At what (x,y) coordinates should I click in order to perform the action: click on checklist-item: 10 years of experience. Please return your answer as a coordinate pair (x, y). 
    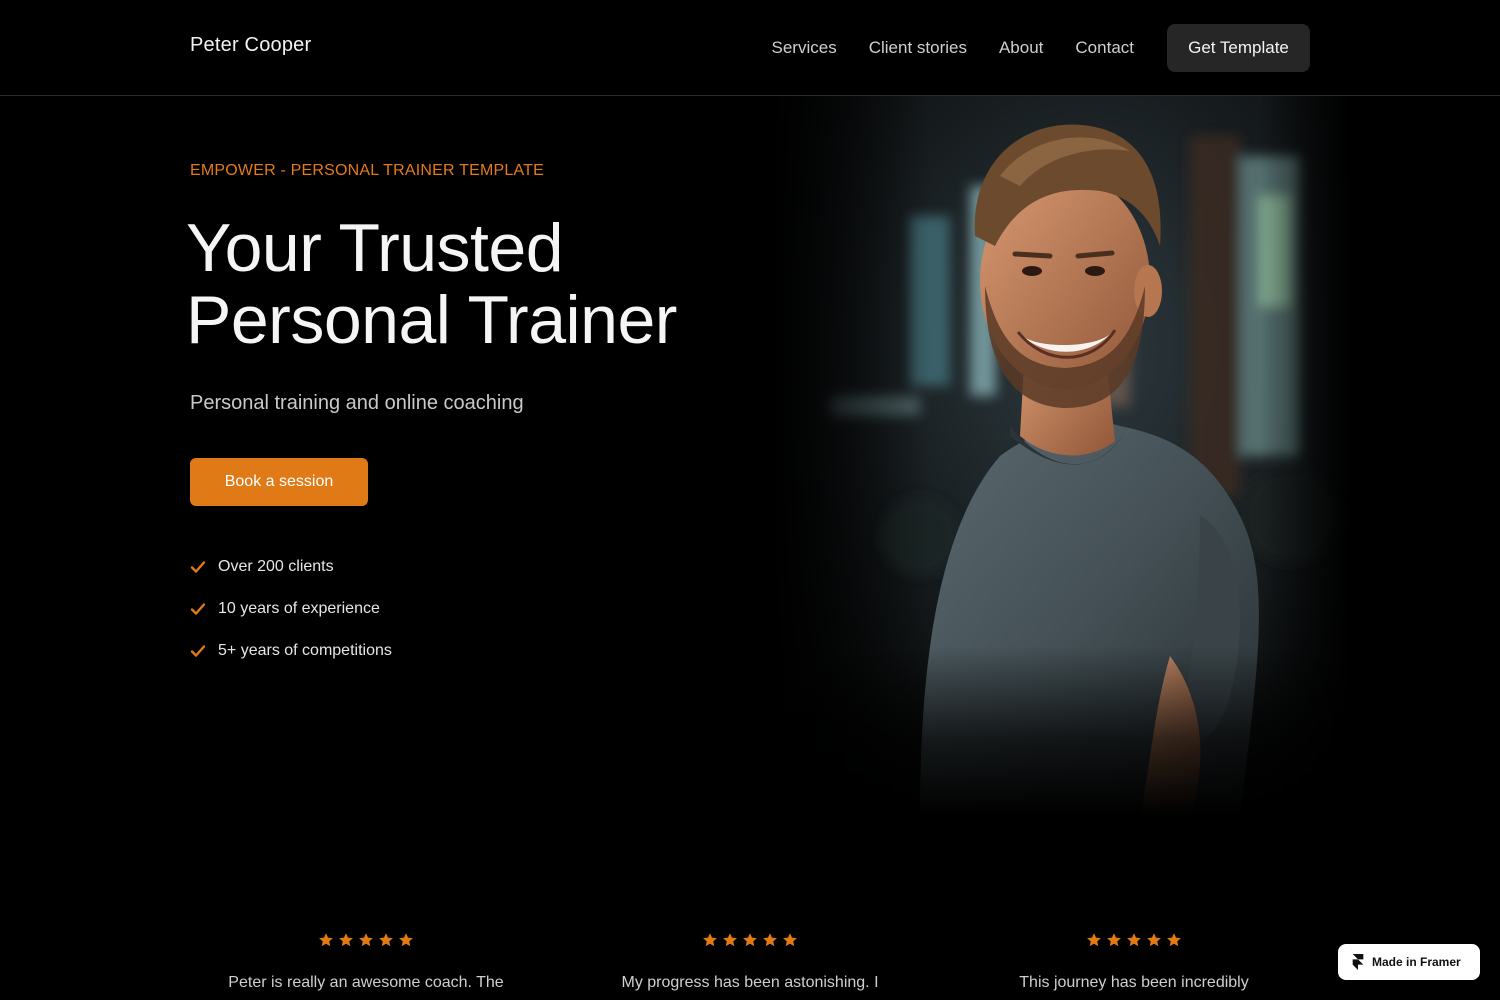
    Looking at the image, I should click on (291, 609).